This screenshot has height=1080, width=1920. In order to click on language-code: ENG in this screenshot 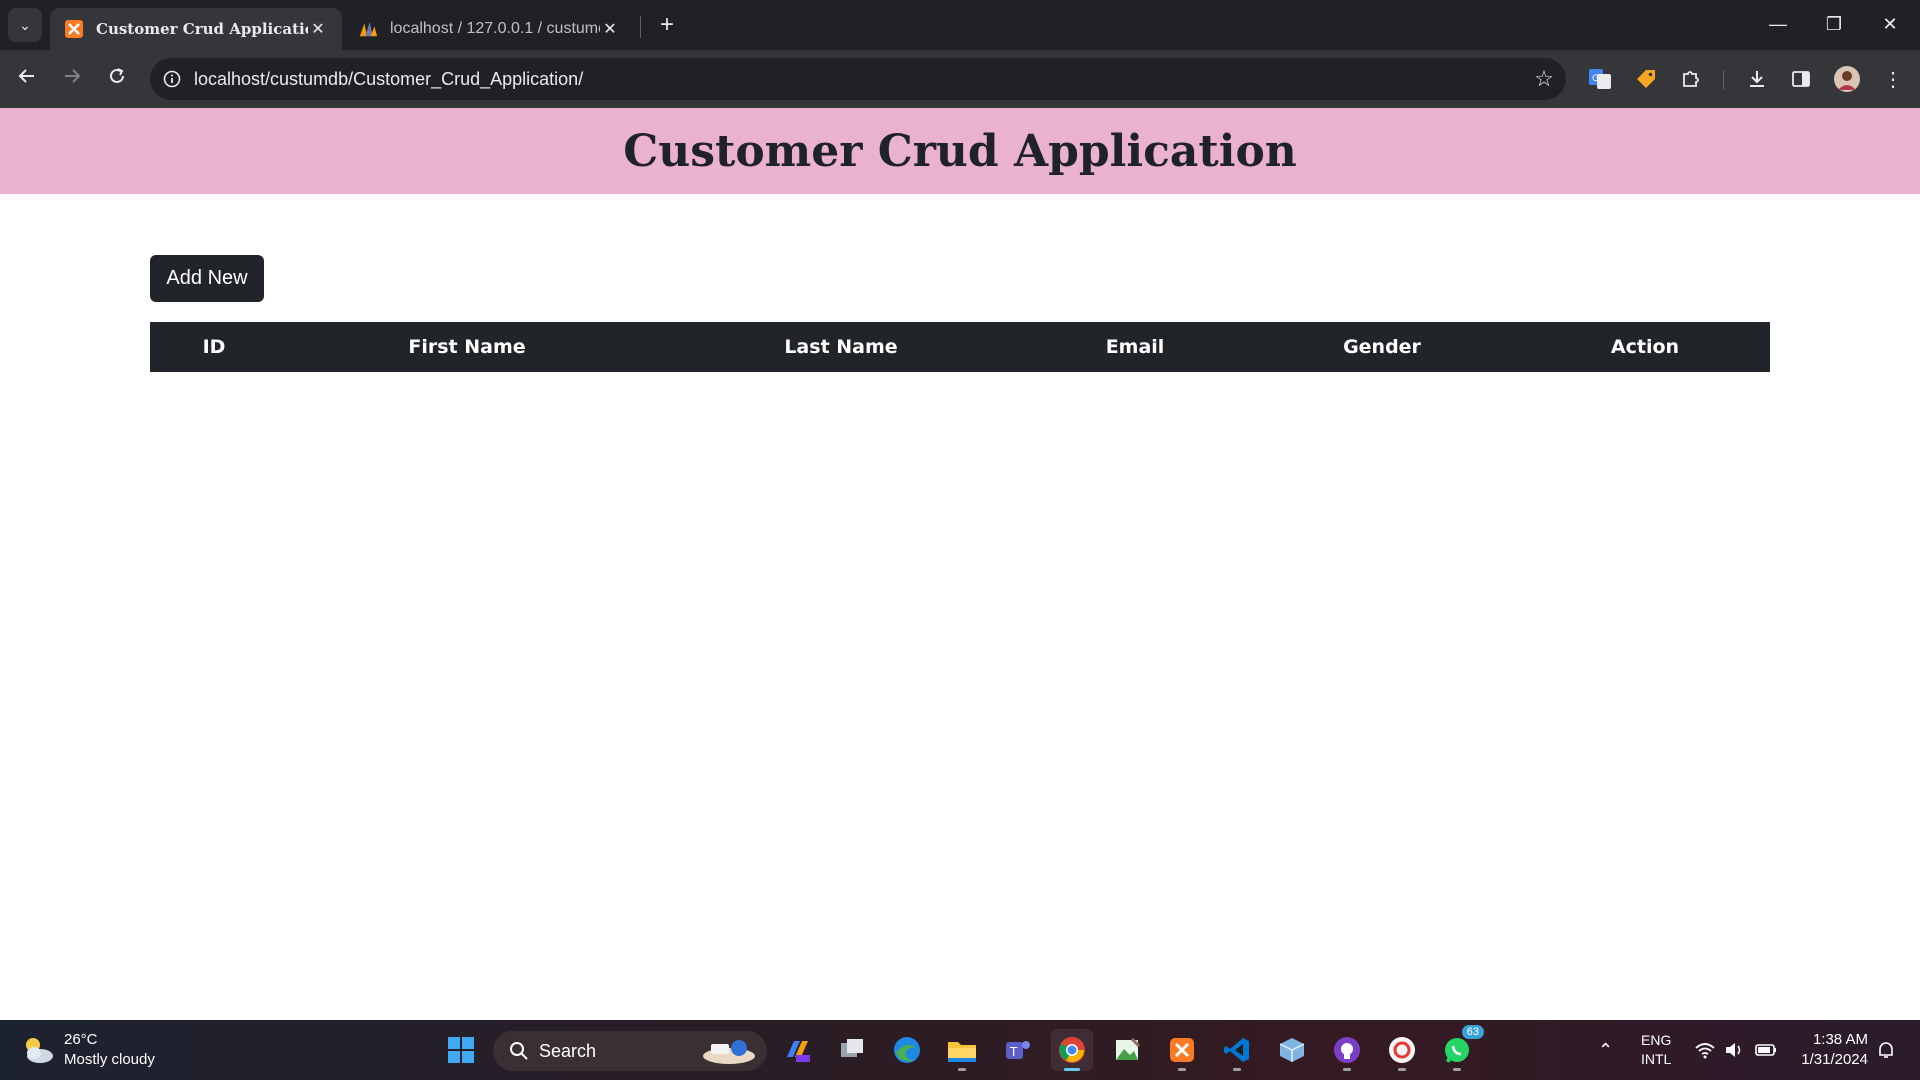, I will do `click(1656, 1040)`.